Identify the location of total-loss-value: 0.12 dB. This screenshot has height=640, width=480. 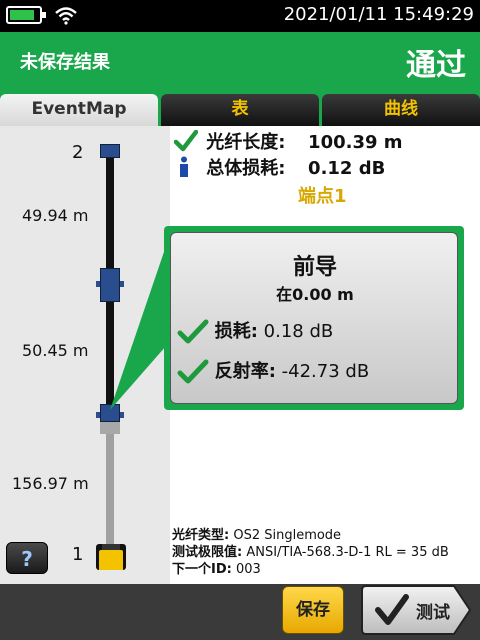
(347, 168).